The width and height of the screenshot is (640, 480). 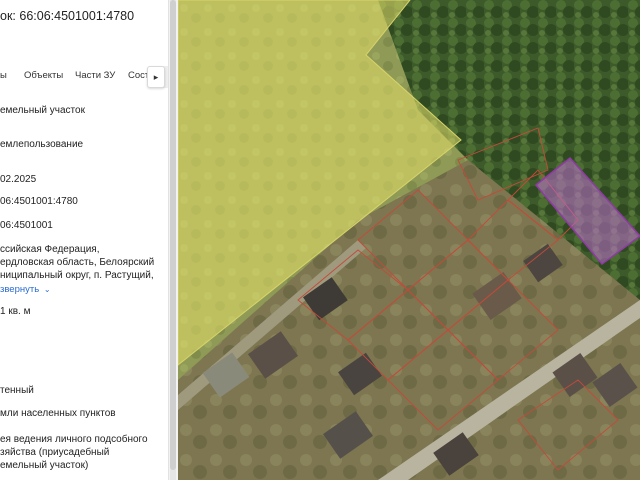 I want to click on field-line: ея ведения личного подсобного, so click(x=74, y=439).